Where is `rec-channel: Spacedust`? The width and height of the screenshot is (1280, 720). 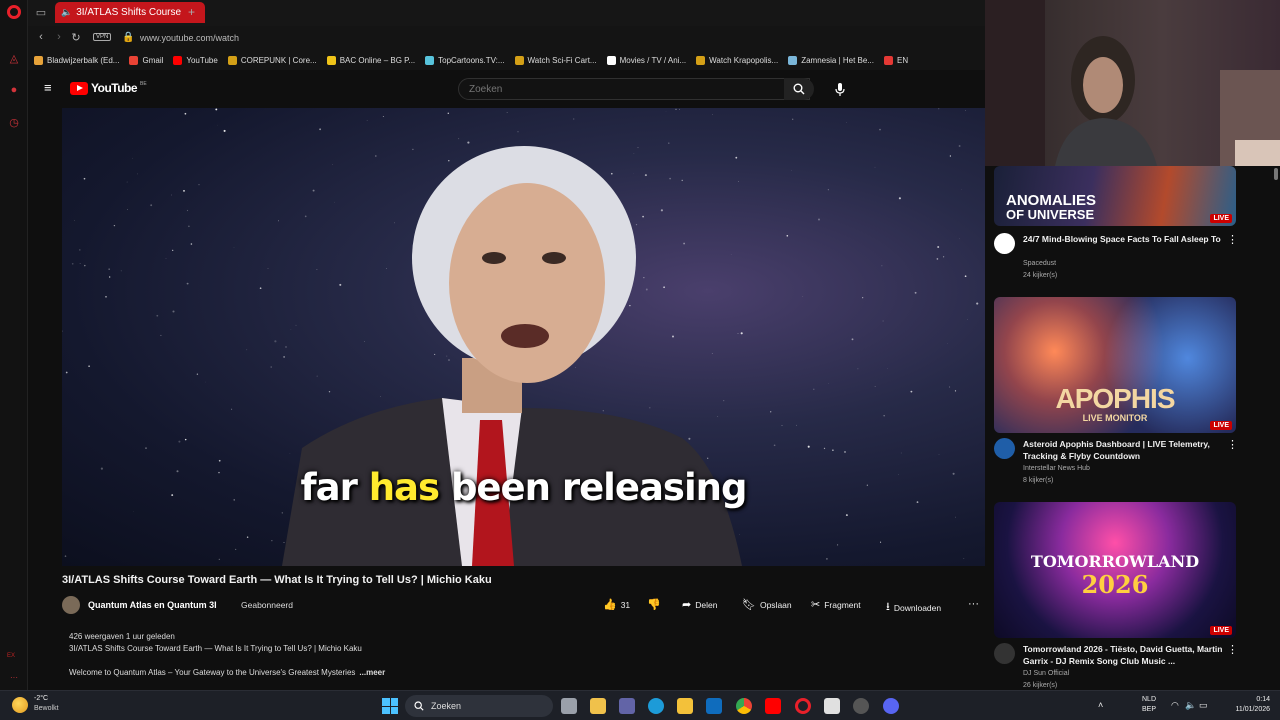 rec-channel: Spacedust is located at coordinates (1039, 263).